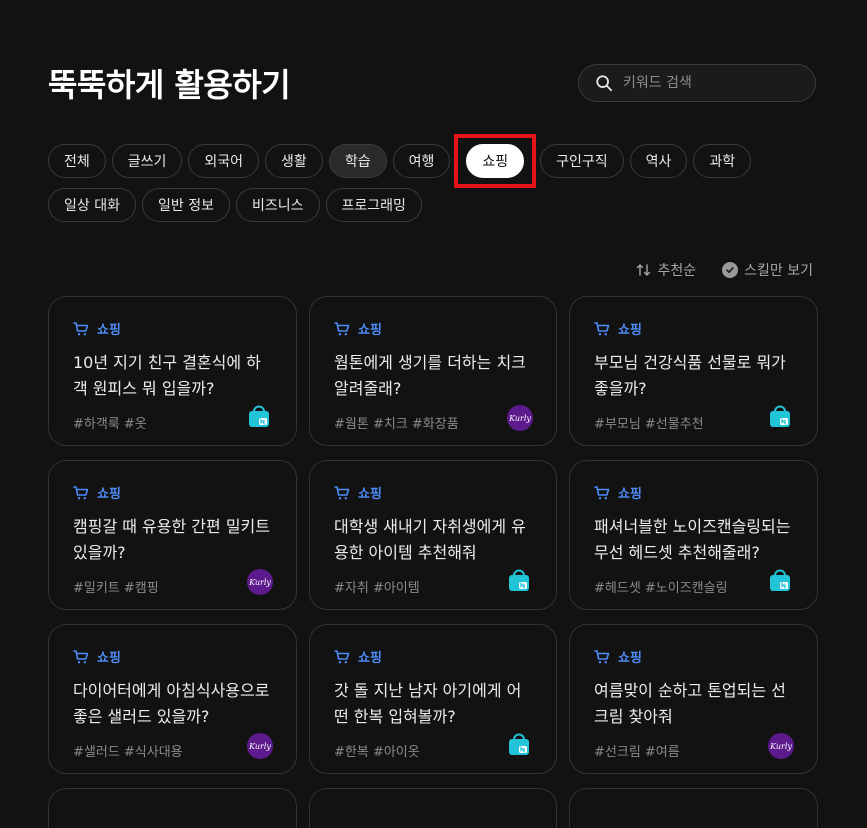 This screenshot has height=828, width=867. I want to click on page-title: 뚝뚝하게 활용하기, so click(169, 85).